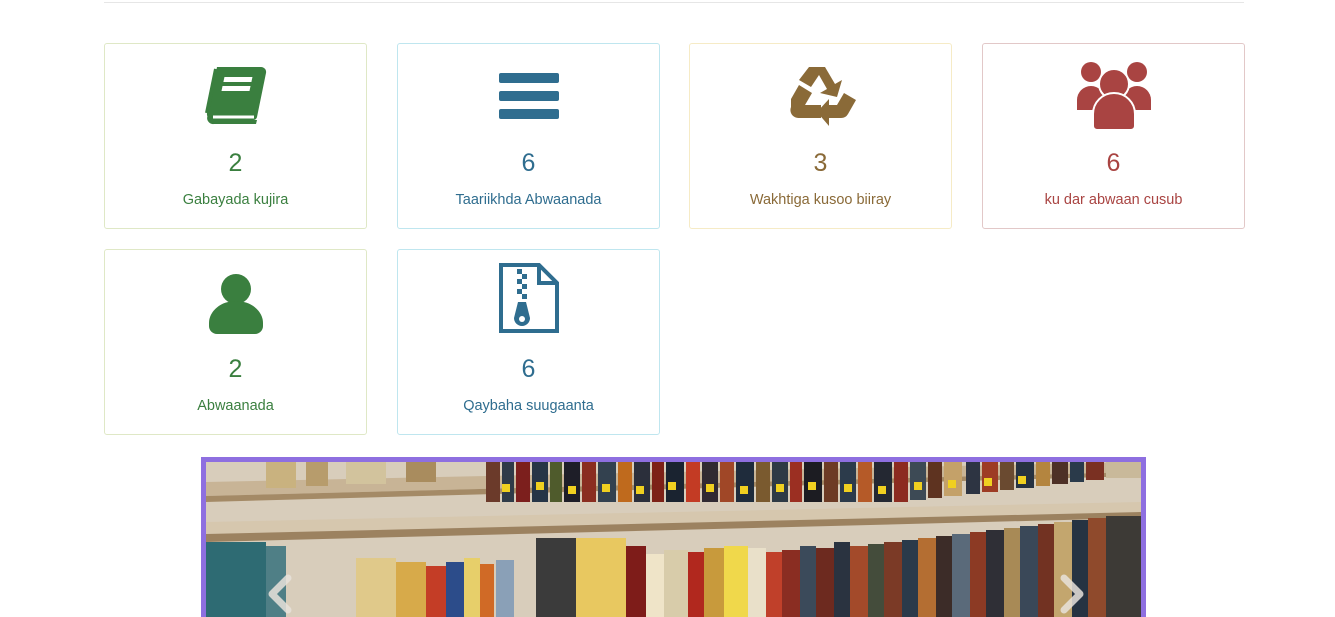 The height and width of the screenshot is (617, 1335). Describe the element at coordinates (235, 96) in the screenshot. I see `book-icon` at that location.